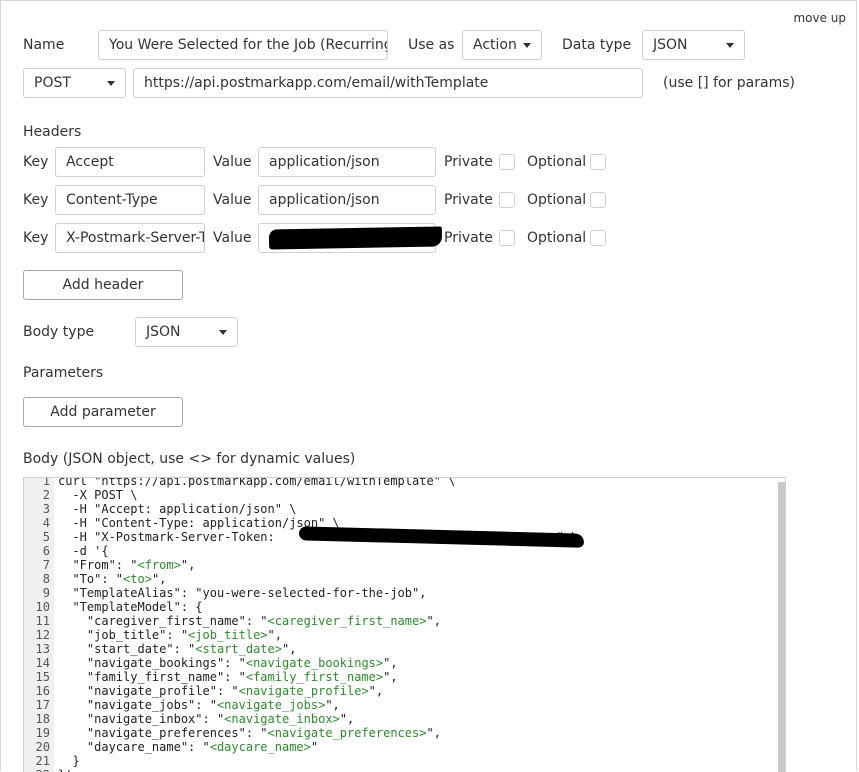 This screenshot has height=772, width=859. Describe the element at coordinates (819, 18) in the screenshot. I see `move-up-link: move up` at that location.